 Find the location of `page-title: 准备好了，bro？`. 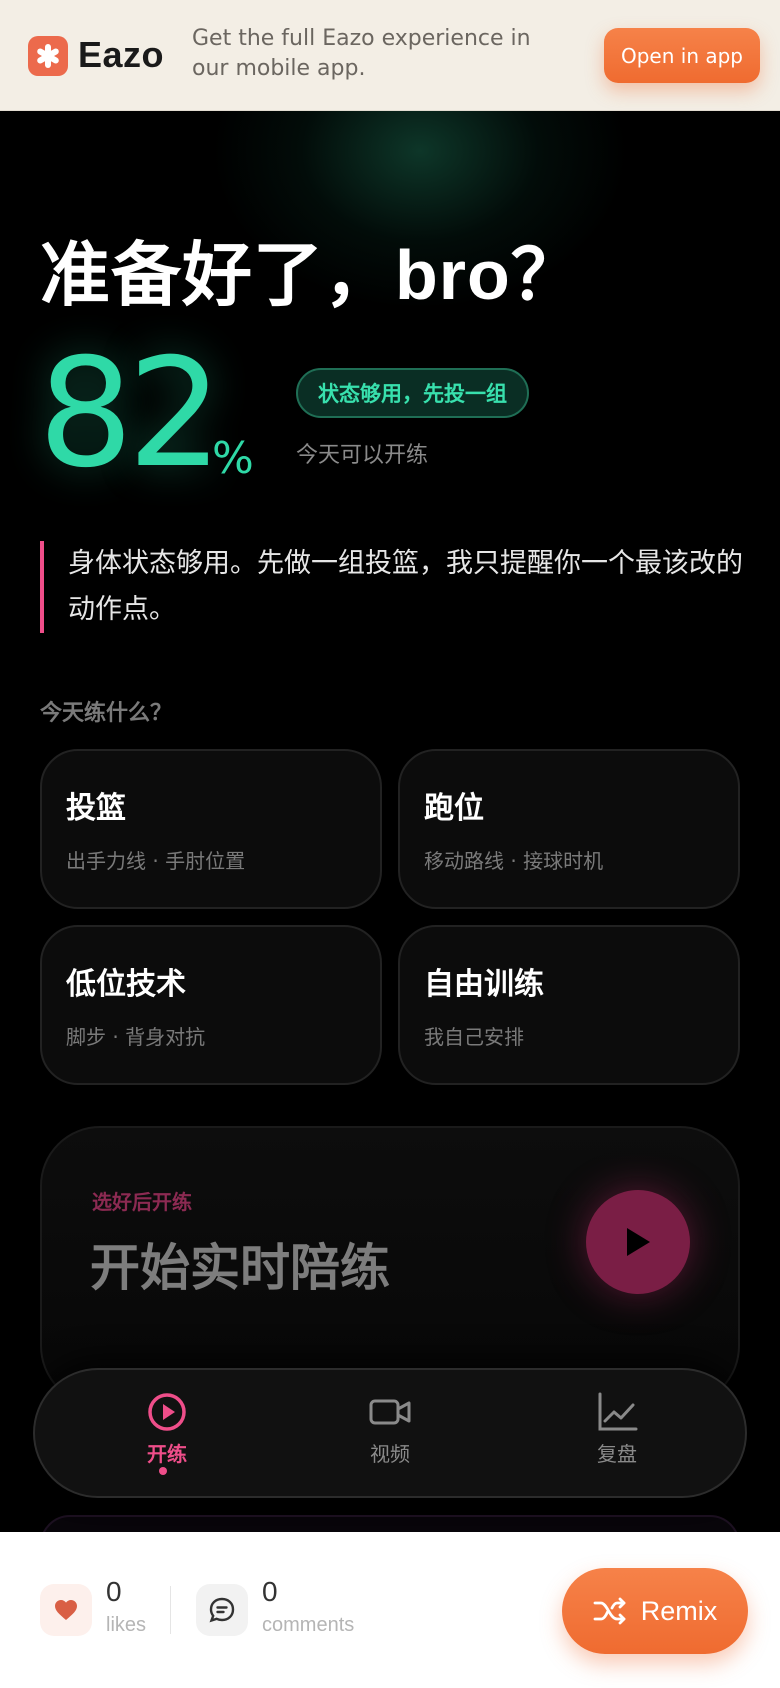

page-title: 准备好了，bro？ is located at coordinates (311, 275).